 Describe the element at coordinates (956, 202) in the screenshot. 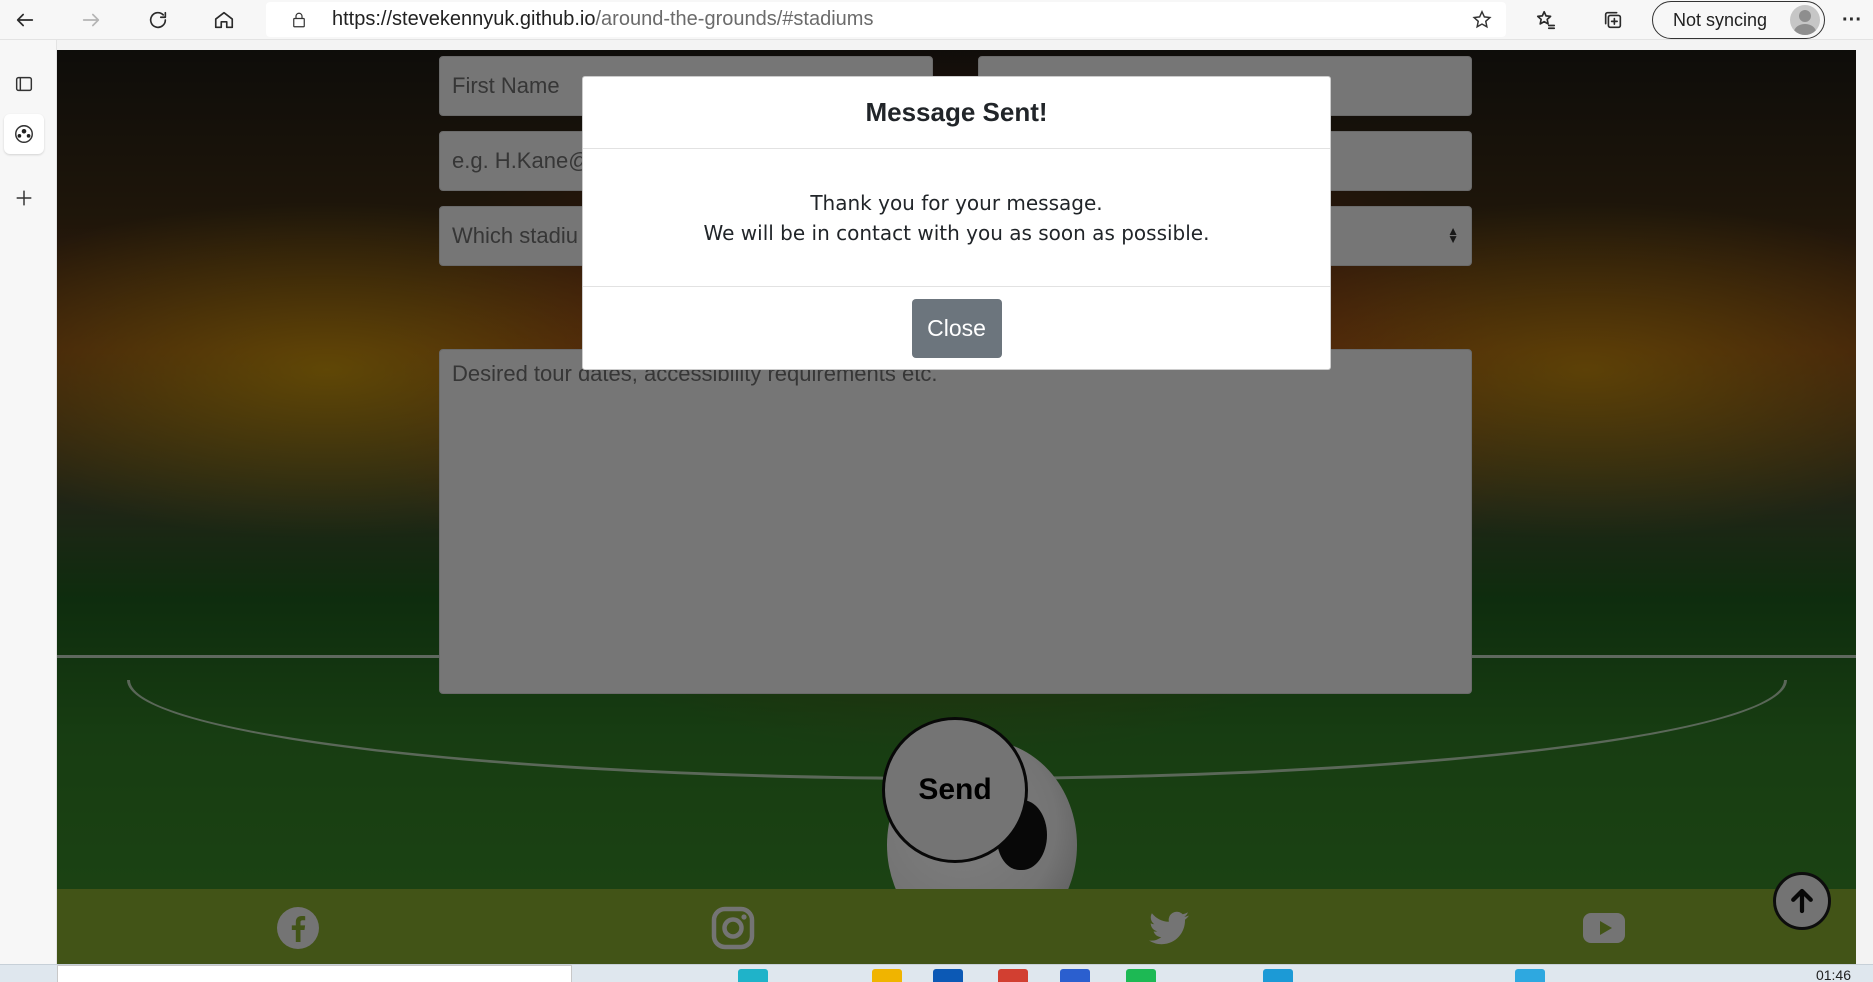

I see `modal-message-line-1: Thank you for your message.` at that location.